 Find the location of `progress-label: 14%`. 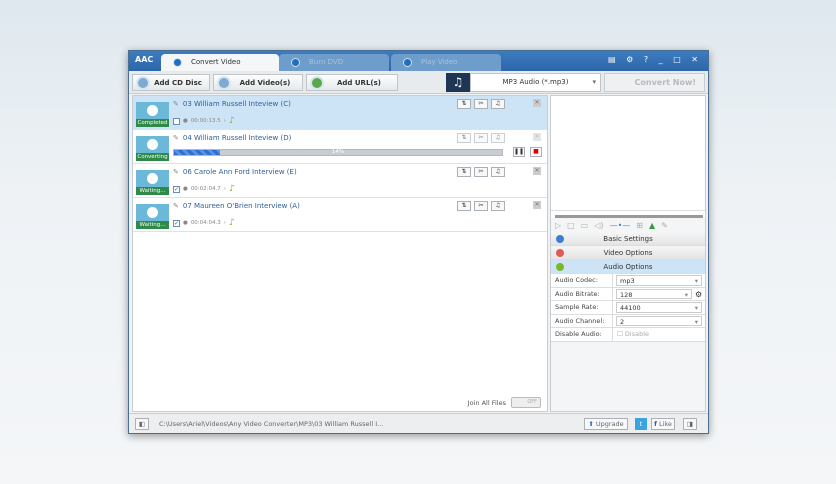

progress-label: 14% is located at coordinates (338, 152).